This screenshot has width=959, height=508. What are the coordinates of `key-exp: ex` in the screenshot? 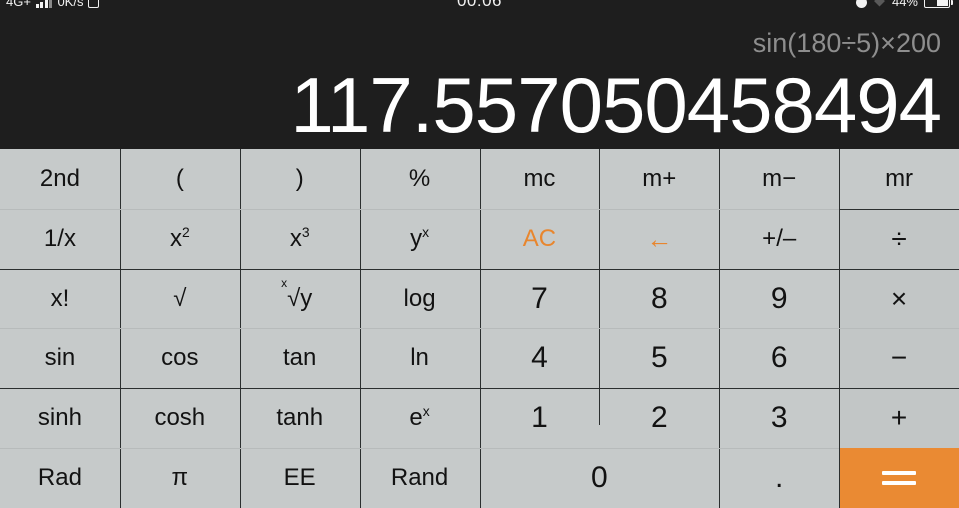 It's located at (419, 418).